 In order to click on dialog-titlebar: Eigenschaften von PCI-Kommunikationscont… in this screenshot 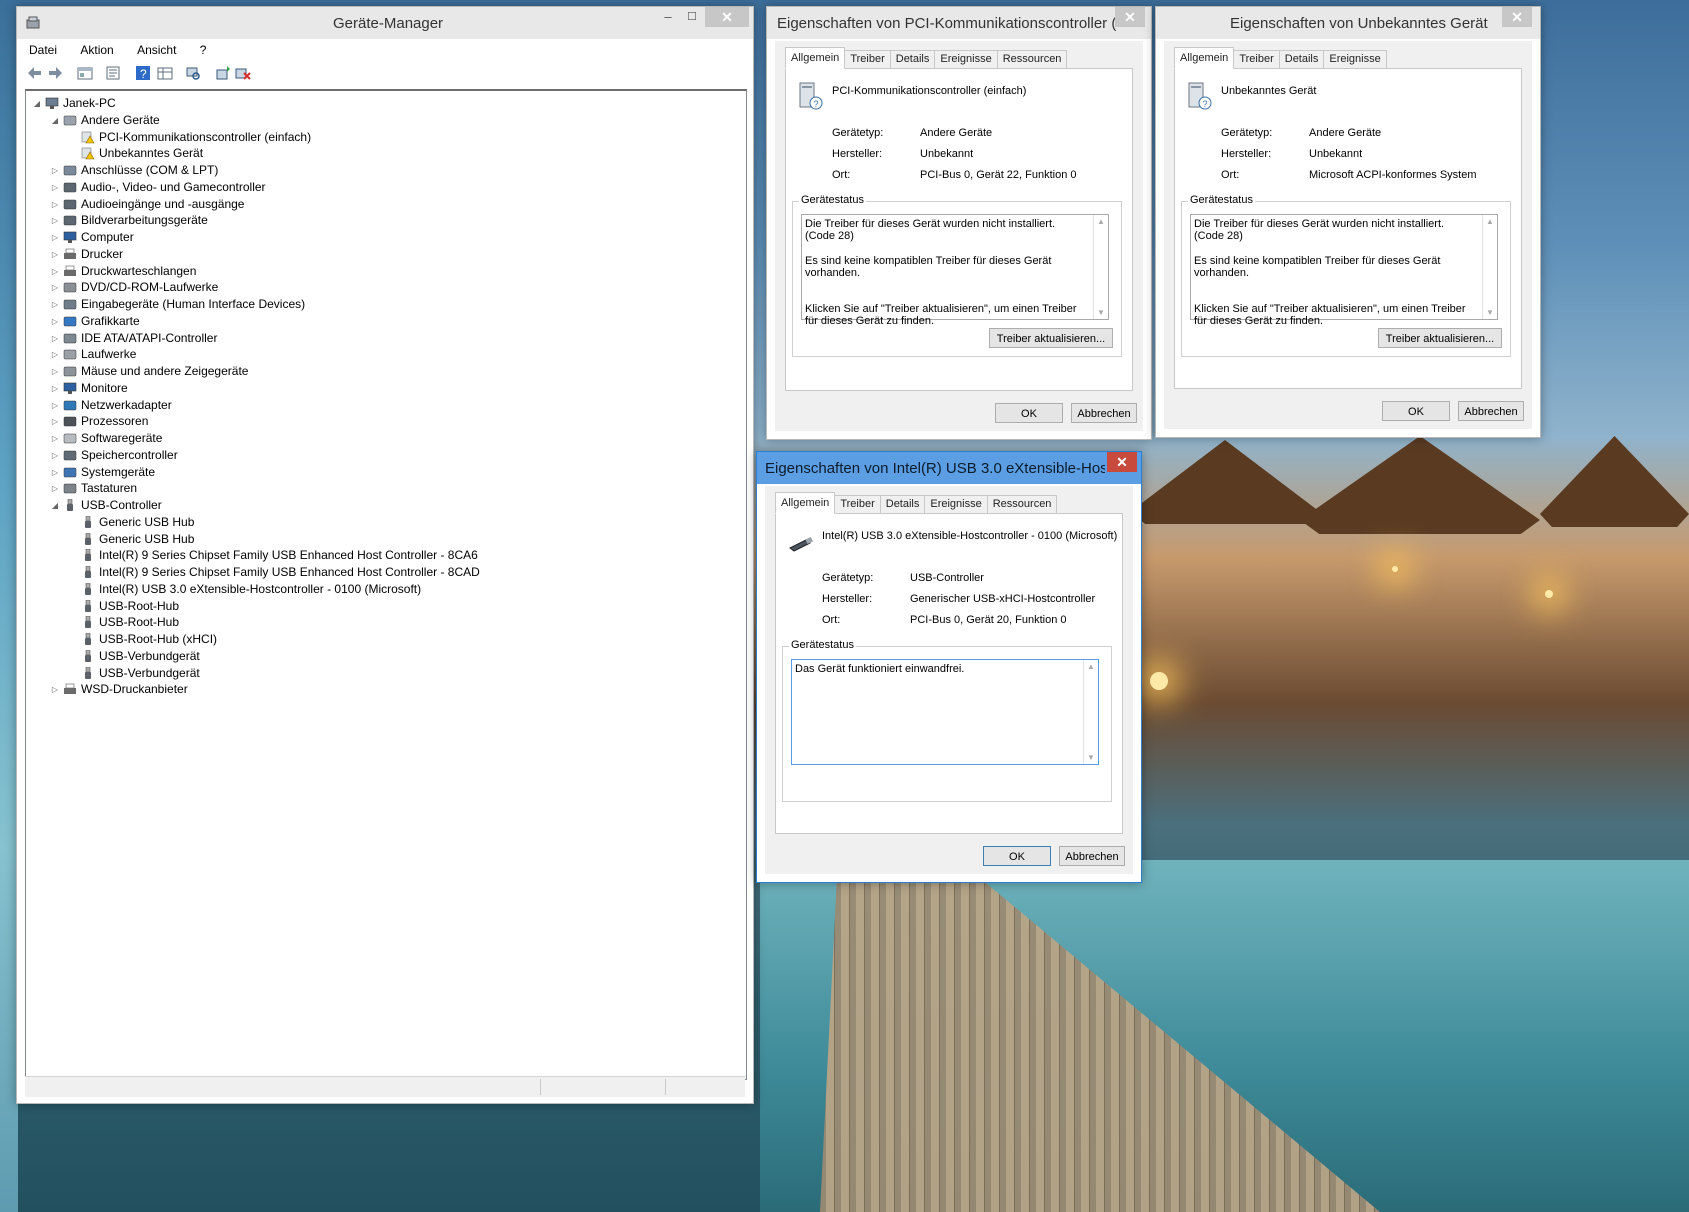, I will do `click(959, 23)`.